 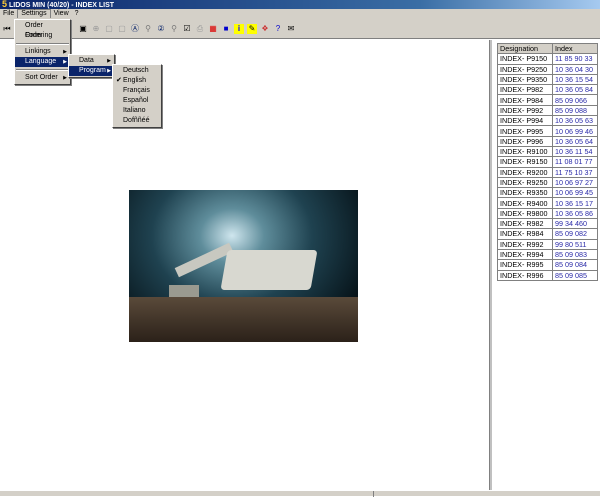 What do you see at coordinates (575, 172) in the screenshot?
I see `index-cell: 11 75 10 37` at bounding box center [575, 172].